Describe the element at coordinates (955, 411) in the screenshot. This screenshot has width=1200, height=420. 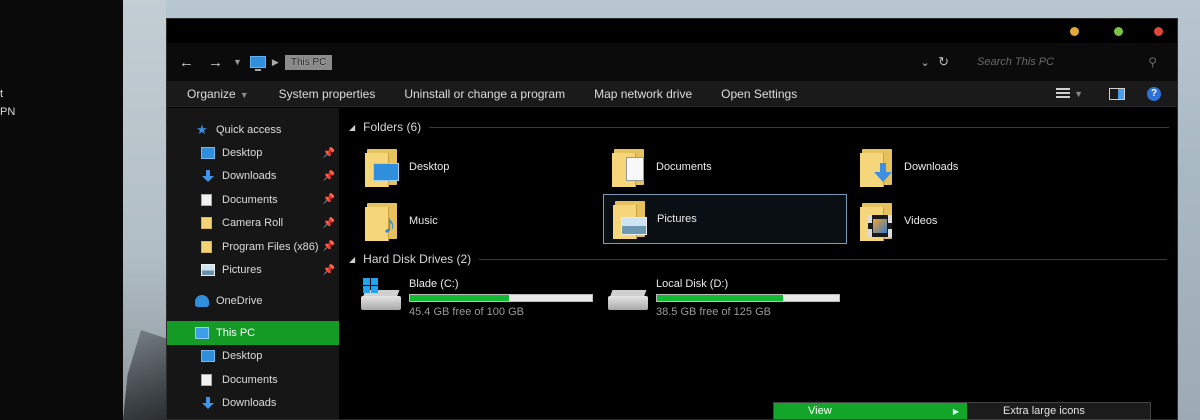
I see `submenu-arrow-icon: ▶` at that location.